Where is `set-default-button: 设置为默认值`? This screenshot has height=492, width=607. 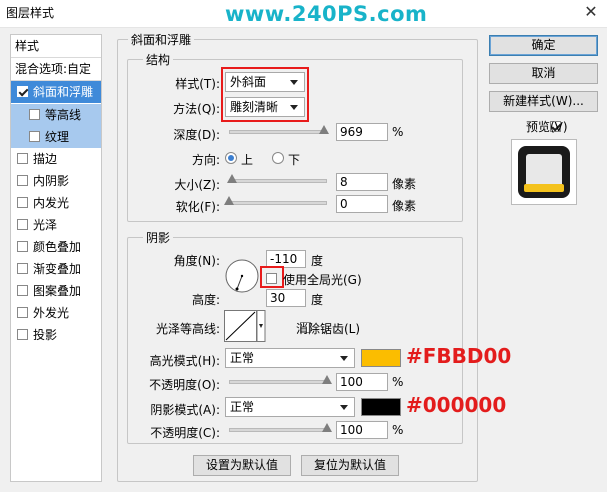
set-default-button: 设置为默认值 is located at coordinates (242, 465).